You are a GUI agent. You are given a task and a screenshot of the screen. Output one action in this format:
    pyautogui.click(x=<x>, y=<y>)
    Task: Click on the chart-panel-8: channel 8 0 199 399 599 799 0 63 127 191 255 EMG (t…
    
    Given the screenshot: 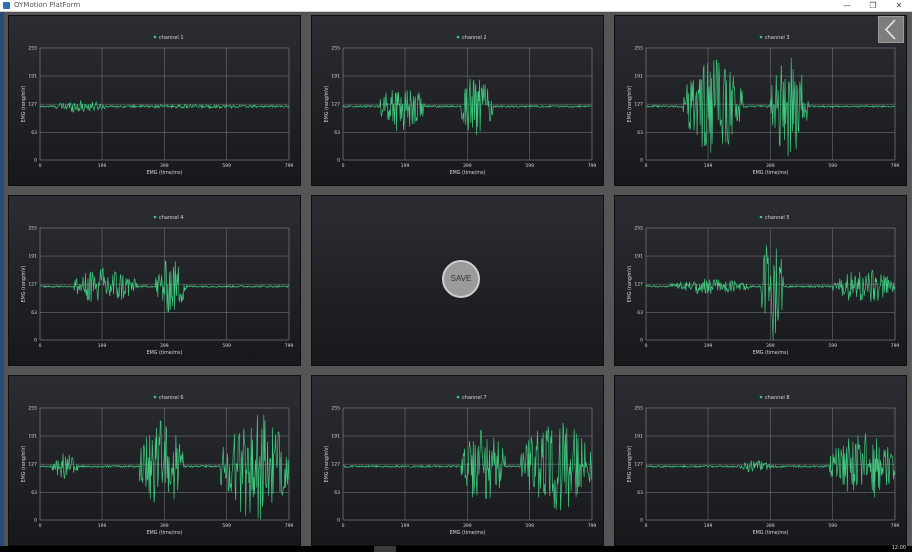 What is the action you would take?
    pyautogui.click(x=760, y=460)
    